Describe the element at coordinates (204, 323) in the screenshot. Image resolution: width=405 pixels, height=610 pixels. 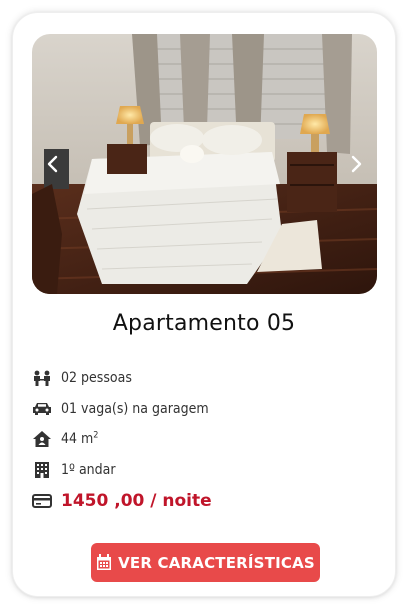
I see `listing-title: Apartamento 05` at that location.